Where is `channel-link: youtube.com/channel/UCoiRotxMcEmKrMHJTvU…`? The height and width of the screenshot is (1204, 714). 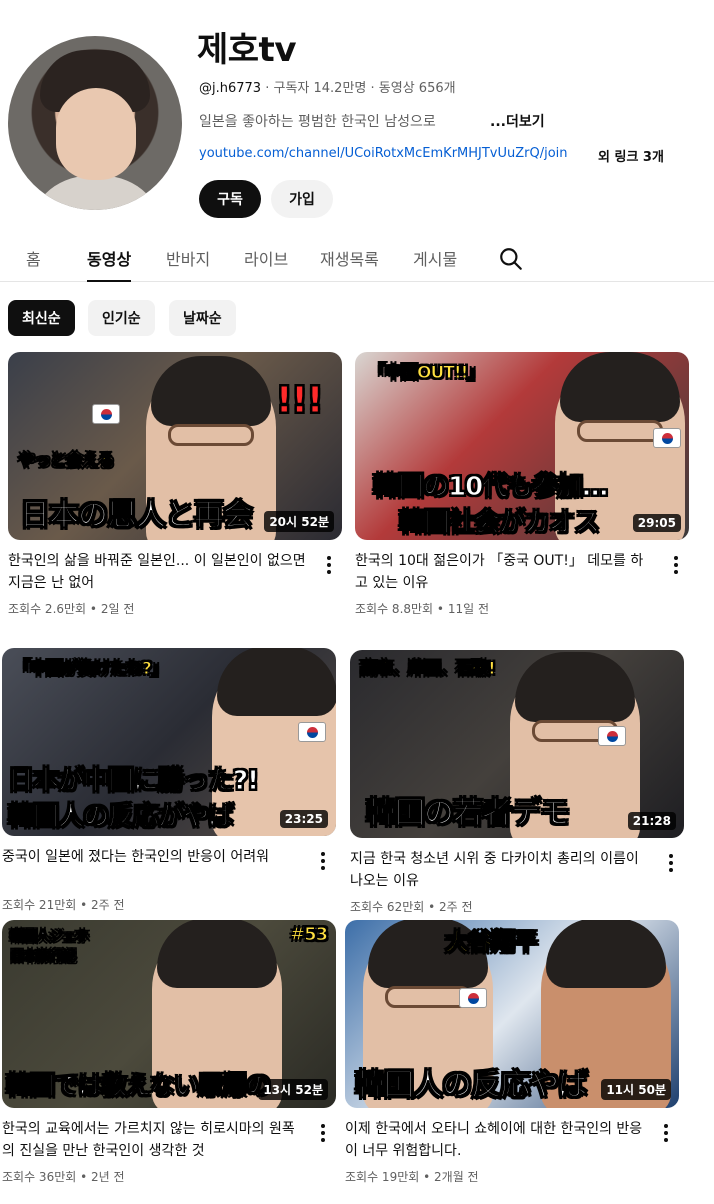
channel-link: youtube.com/channel/UCoiRotxMcEmKrMHJTvU… is located at coordinates (383, 153).